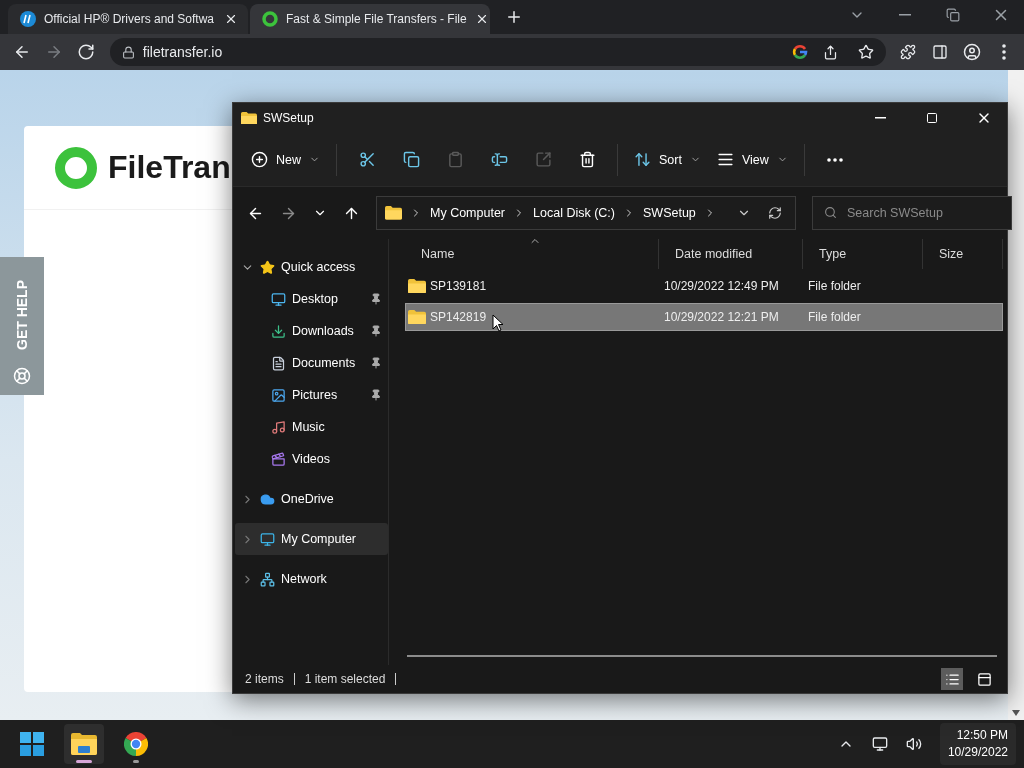 Image resolution: width=1024 pixels, height=768 pixels. Describe the element at coordinates (863, 254) in the screenshot. I see `column-header: Type` at that location.